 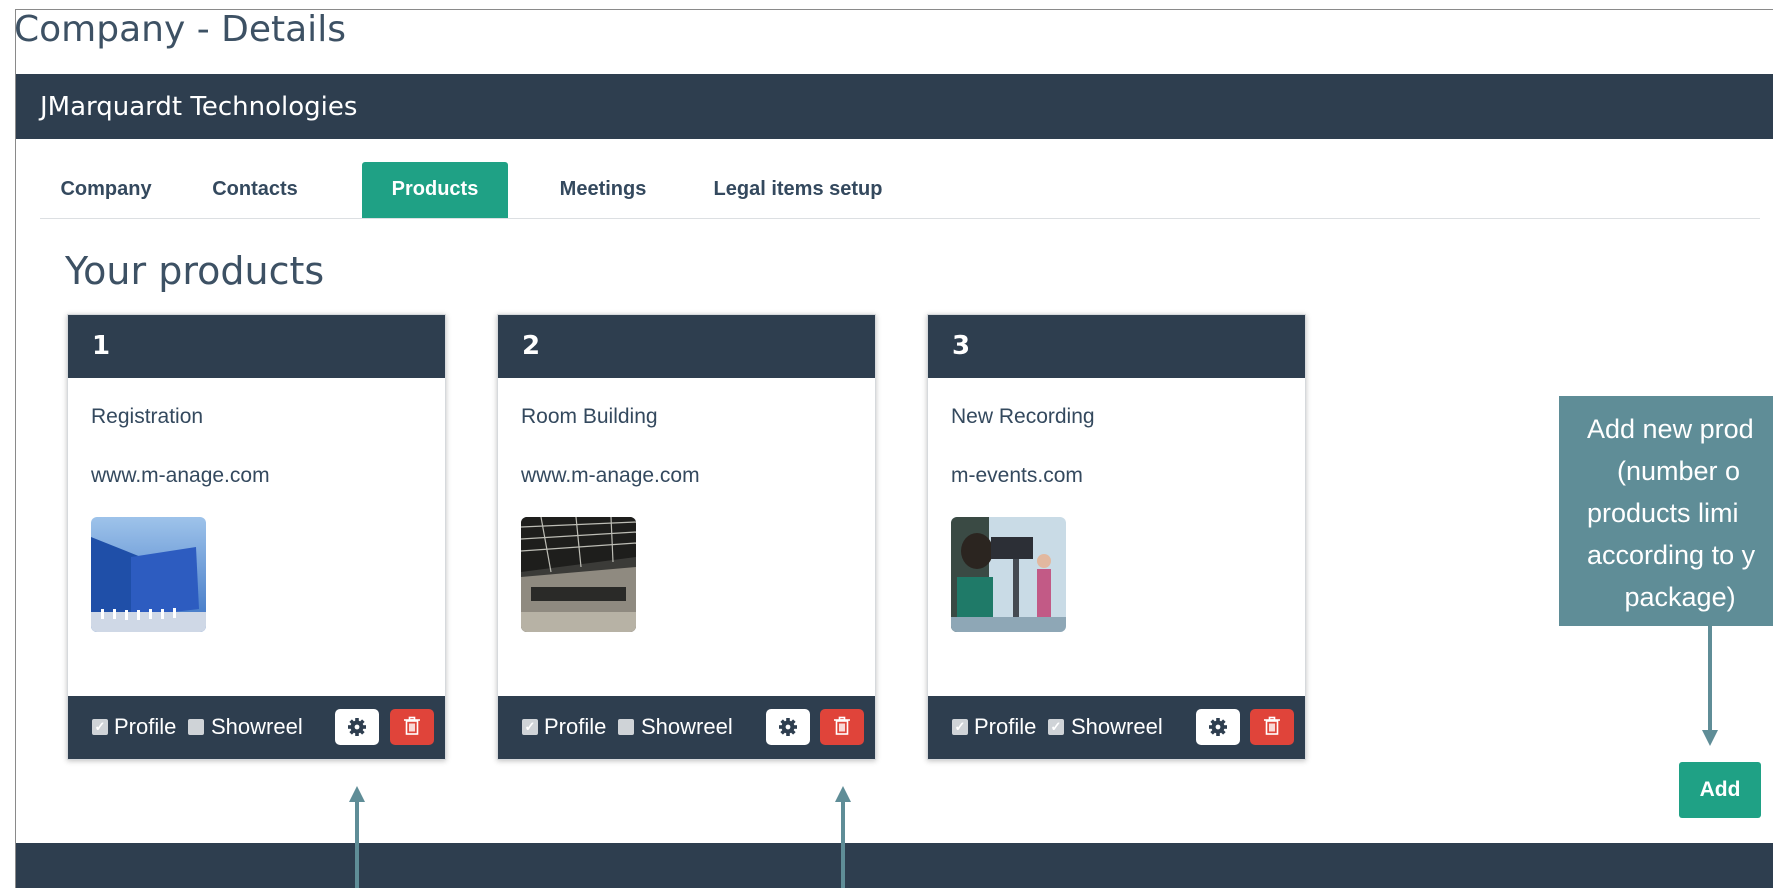 What do you see at coordinates (1023, 416) in the screenshot?
I see `product-name: New Recording` at bounding box center [1023, 416].